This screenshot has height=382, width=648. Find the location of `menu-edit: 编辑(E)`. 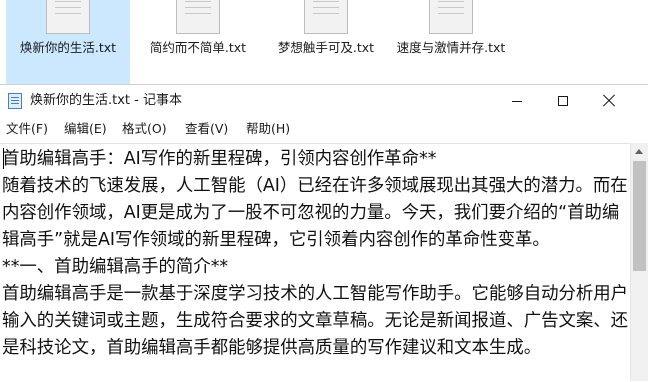

menu-edit: 编辑(E) is located at coordinates (85, 129).